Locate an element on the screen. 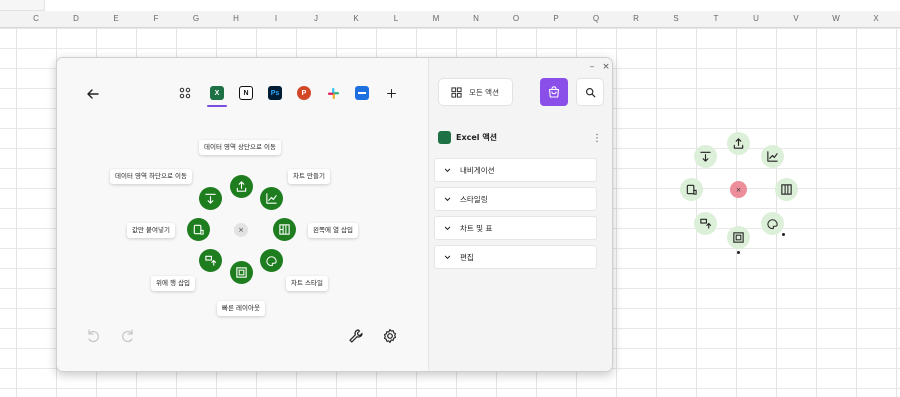 The image size is (900, 397). accordion-label: 차트 및 표 is located at coordinates (476, 228).